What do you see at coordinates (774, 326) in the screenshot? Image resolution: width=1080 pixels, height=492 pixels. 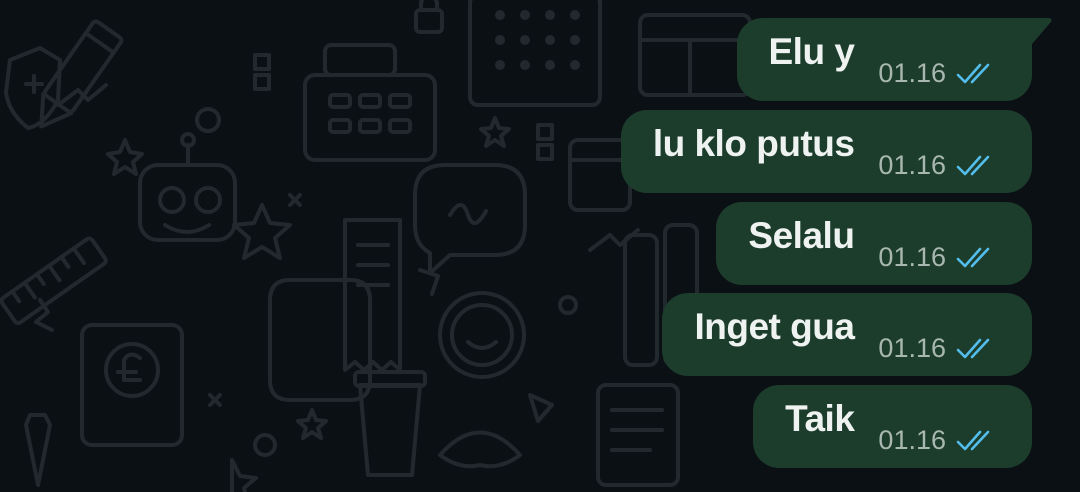 I see `message-text: Inget gua` at bounding box center [774, 326].